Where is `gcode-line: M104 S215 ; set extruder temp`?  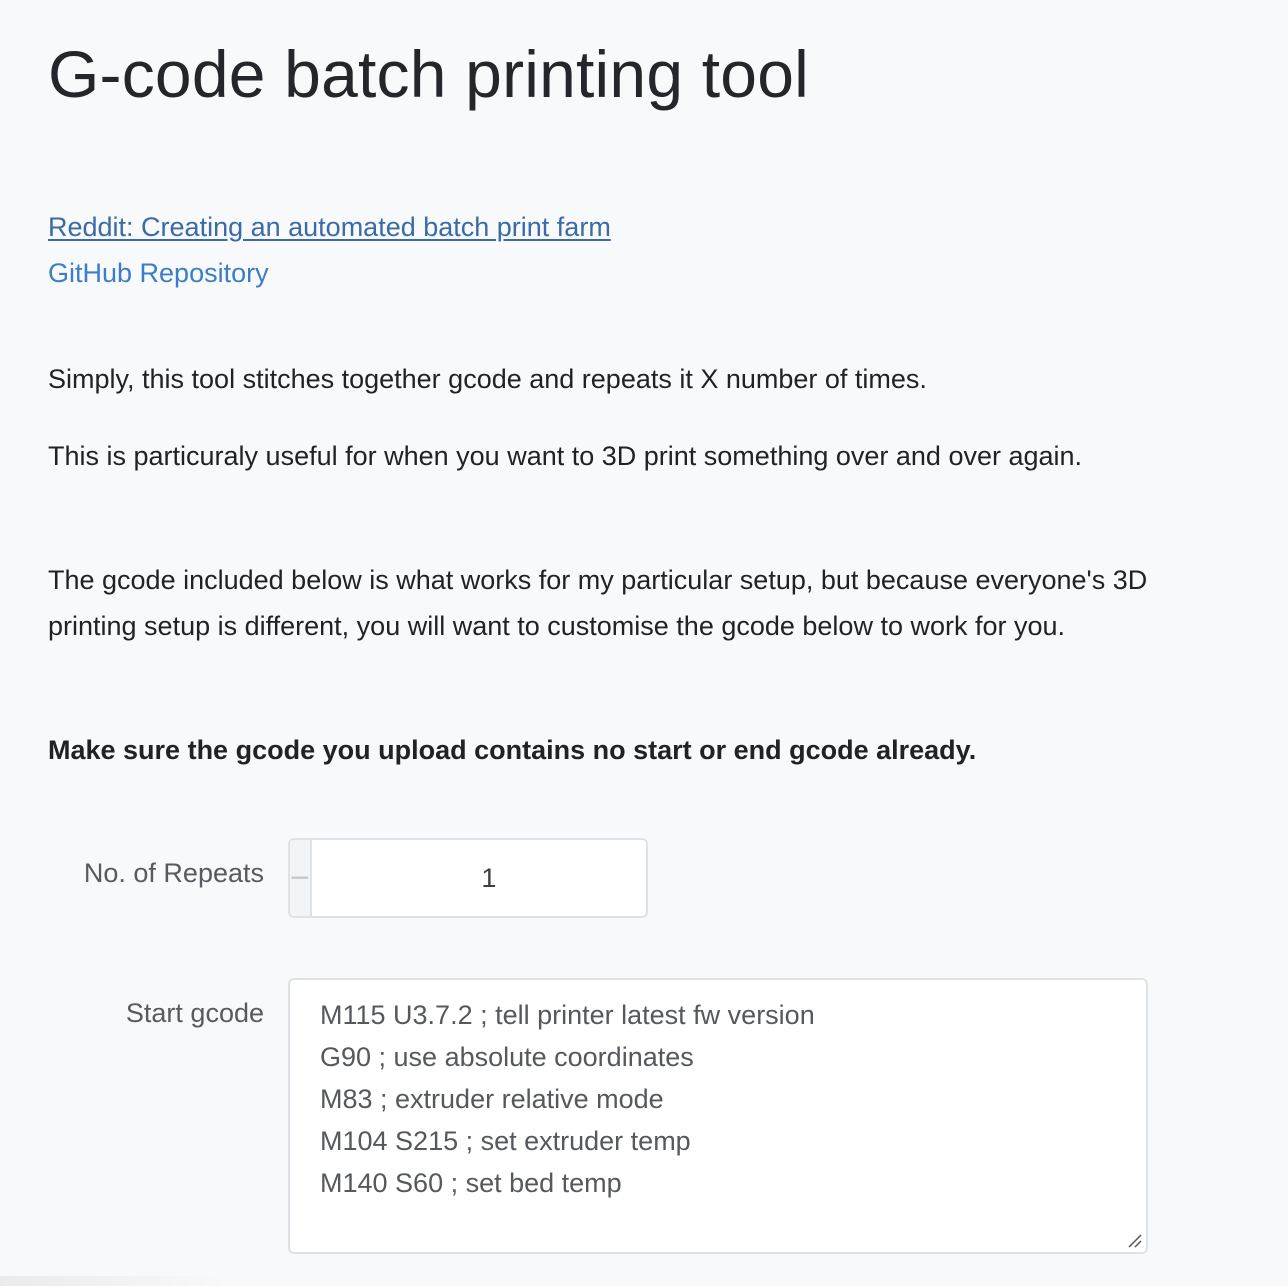 gcode-line: M104 S215 ; set extruder temp is located at coordinates (505, 1141).